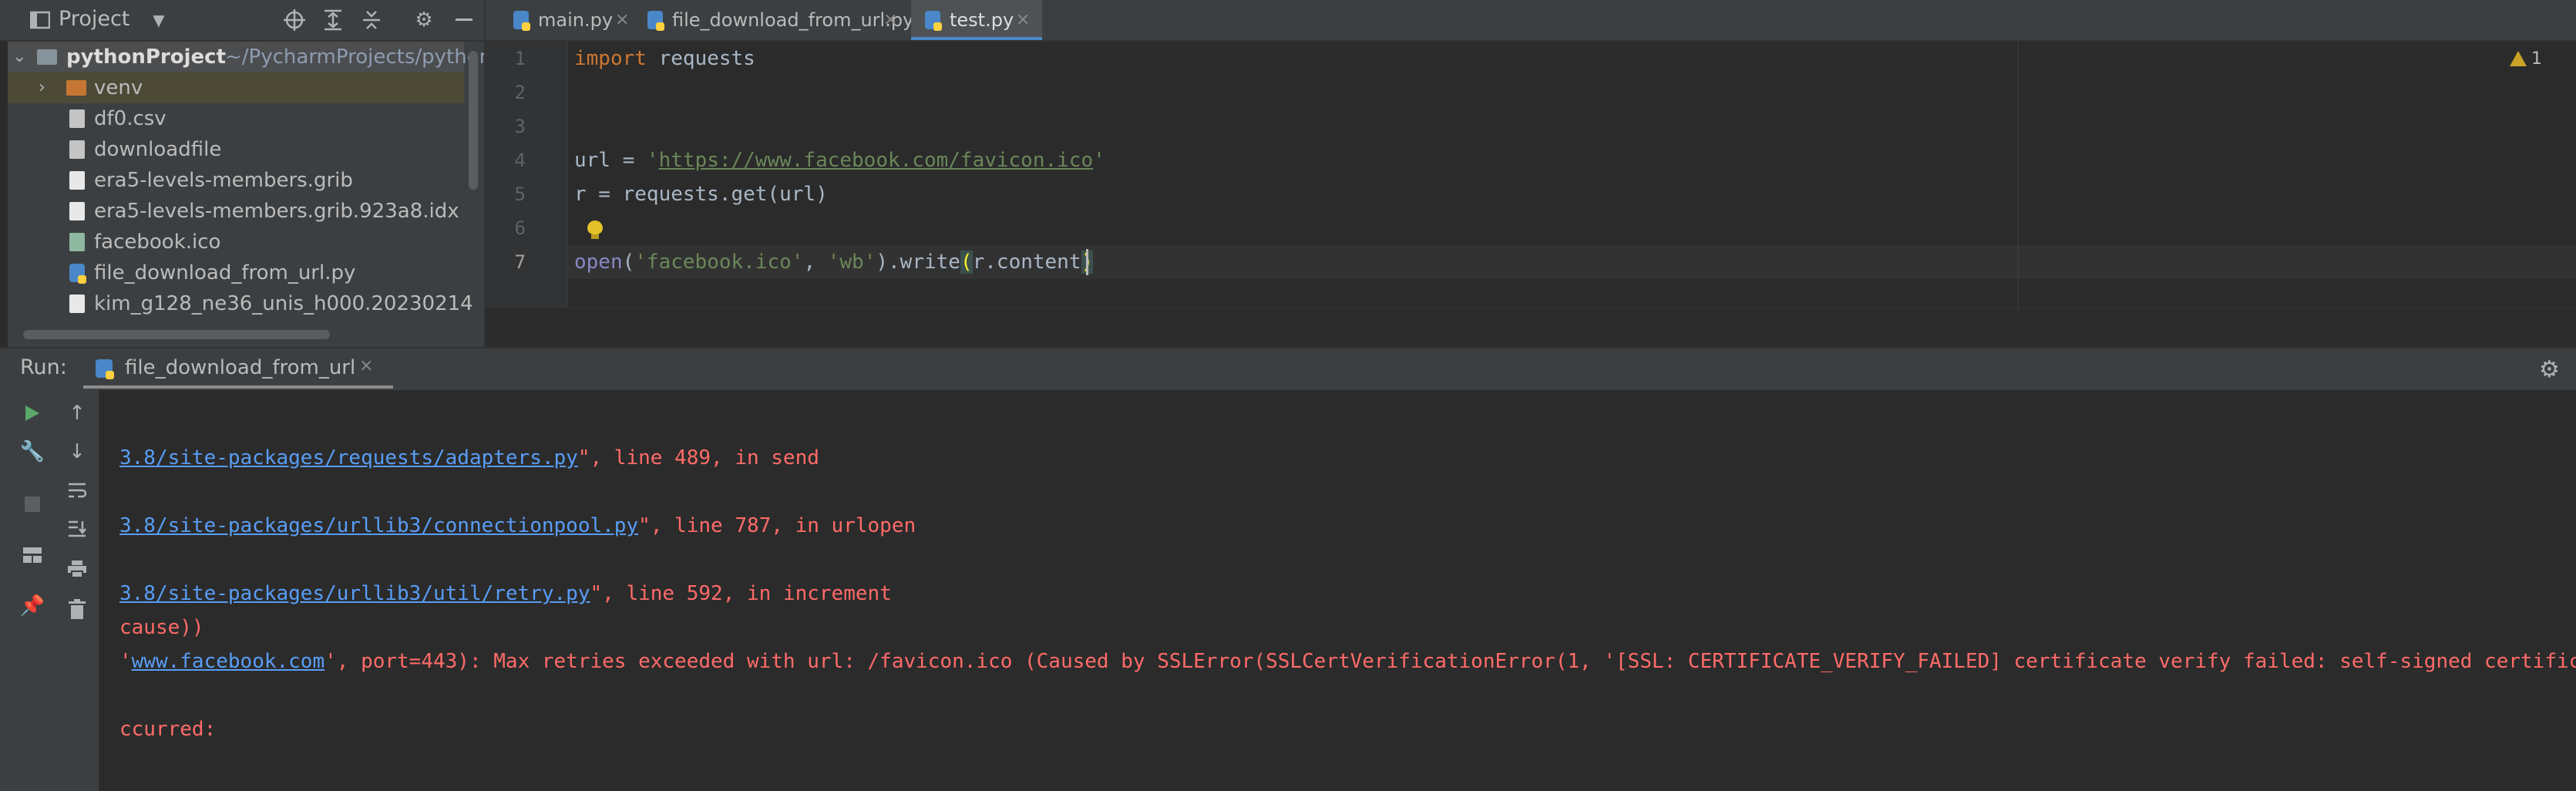 The image size is (2576, 791). I want to click on tab-main-py: main.py ×, so click(566, 20).